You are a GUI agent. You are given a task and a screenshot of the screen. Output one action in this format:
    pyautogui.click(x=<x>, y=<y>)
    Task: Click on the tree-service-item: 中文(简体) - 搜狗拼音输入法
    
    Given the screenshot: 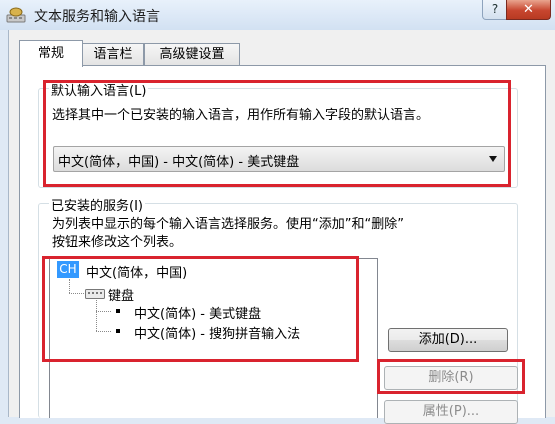 What is the action you would take?
    pyautogui.click(x=217, y=332)
    